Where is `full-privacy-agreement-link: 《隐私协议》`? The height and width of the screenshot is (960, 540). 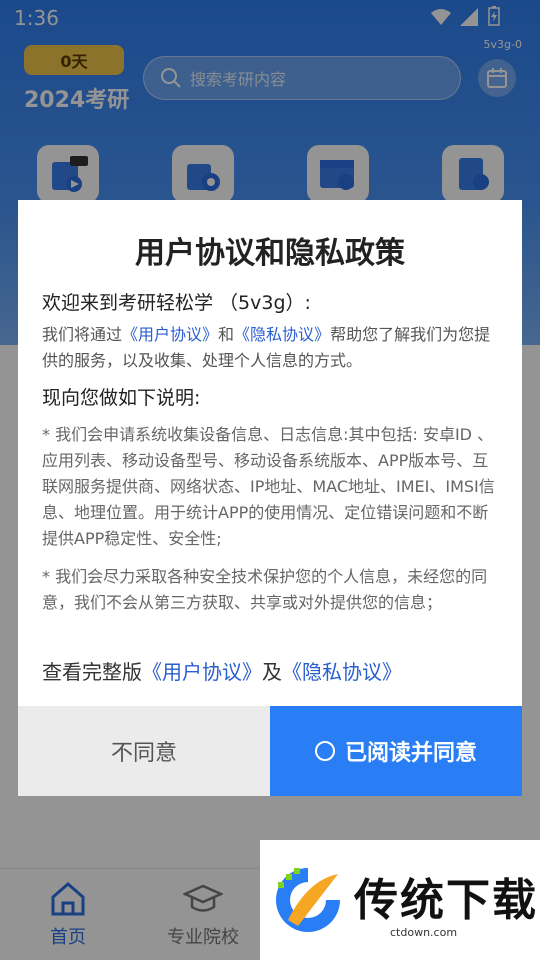
full-privacy-agreement-link: 《隐私协议》 is located at coordinates (342, 672).